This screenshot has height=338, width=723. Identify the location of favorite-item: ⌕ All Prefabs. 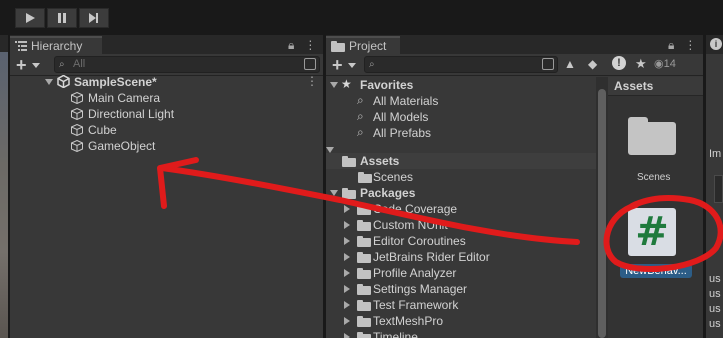
(461, 133).